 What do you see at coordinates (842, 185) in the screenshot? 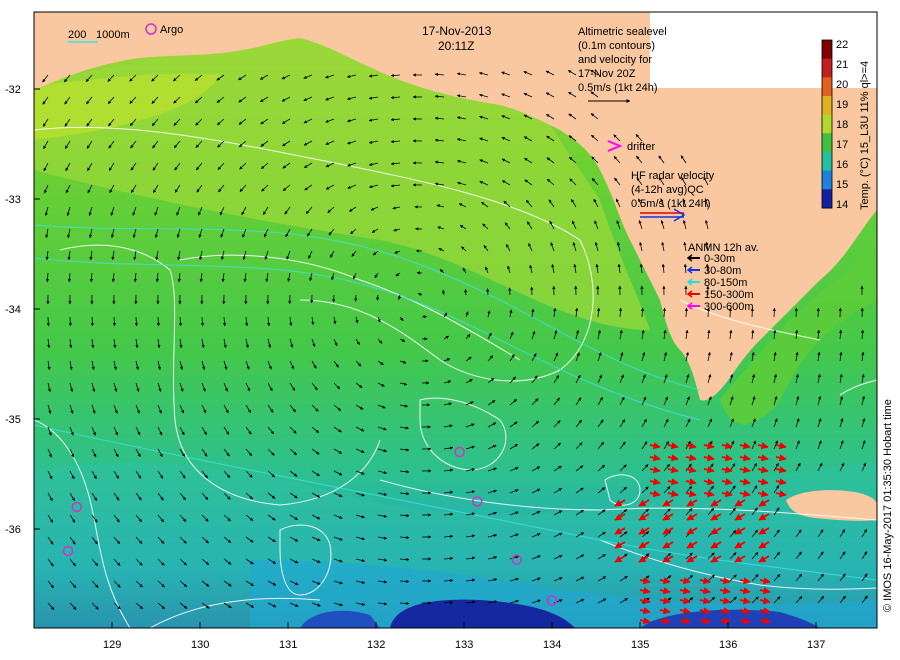
I see `colorbar-tick-label: 15` at bounding box center [842, 185].